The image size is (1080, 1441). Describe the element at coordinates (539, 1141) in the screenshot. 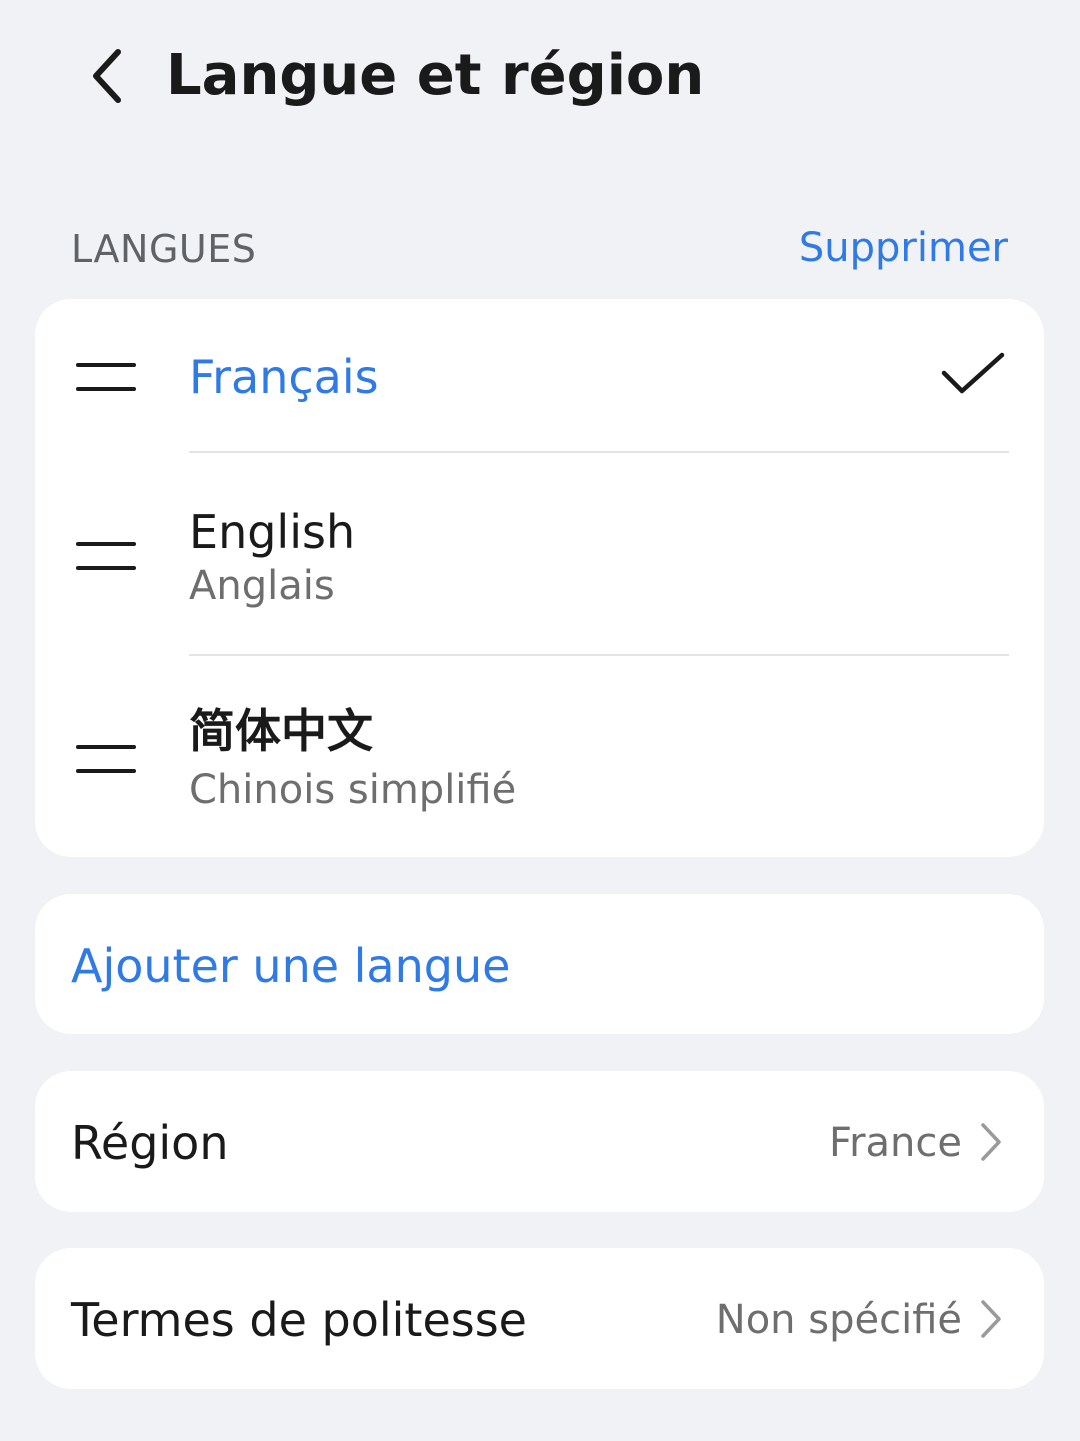

I see `region-row: Région France` at that location.